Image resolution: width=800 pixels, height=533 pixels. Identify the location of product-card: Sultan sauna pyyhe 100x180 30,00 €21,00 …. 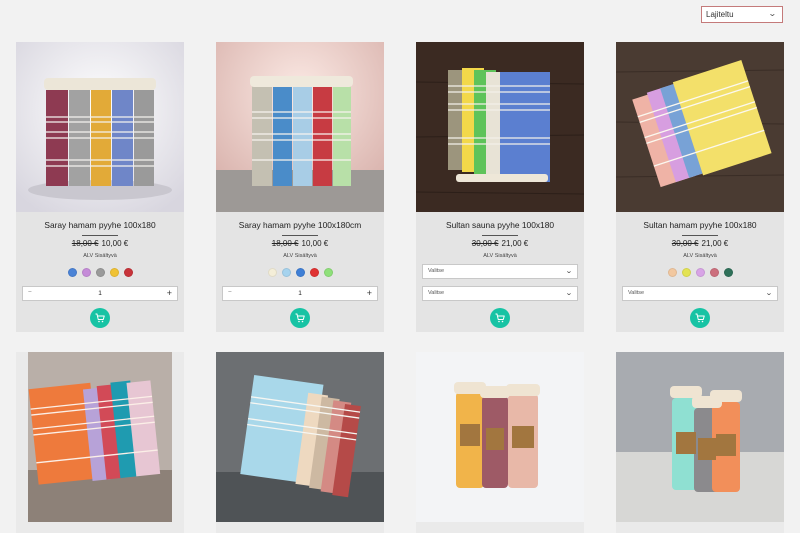
(500, 187).